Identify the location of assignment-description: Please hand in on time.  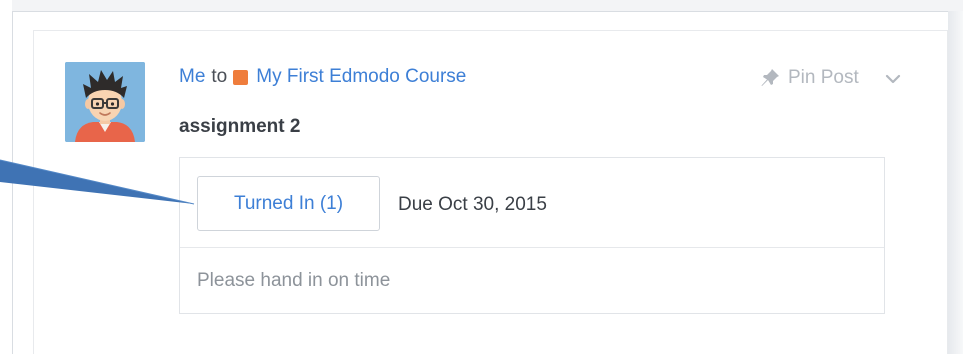
(294, 280).